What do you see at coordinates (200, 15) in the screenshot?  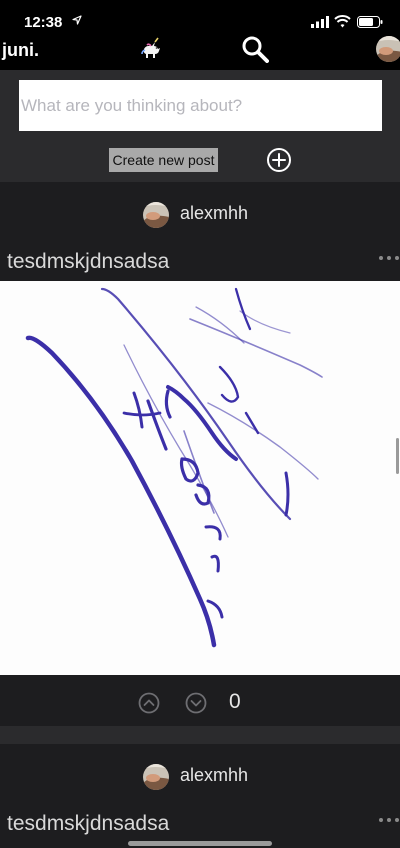 I see `status-bar: 12:38` at bounding box center [200, 15].